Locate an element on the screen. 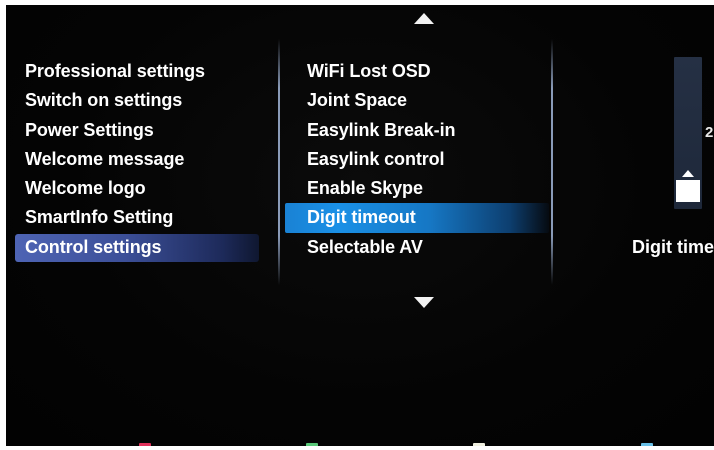  slider-handle is located at coordinates (688, 188).